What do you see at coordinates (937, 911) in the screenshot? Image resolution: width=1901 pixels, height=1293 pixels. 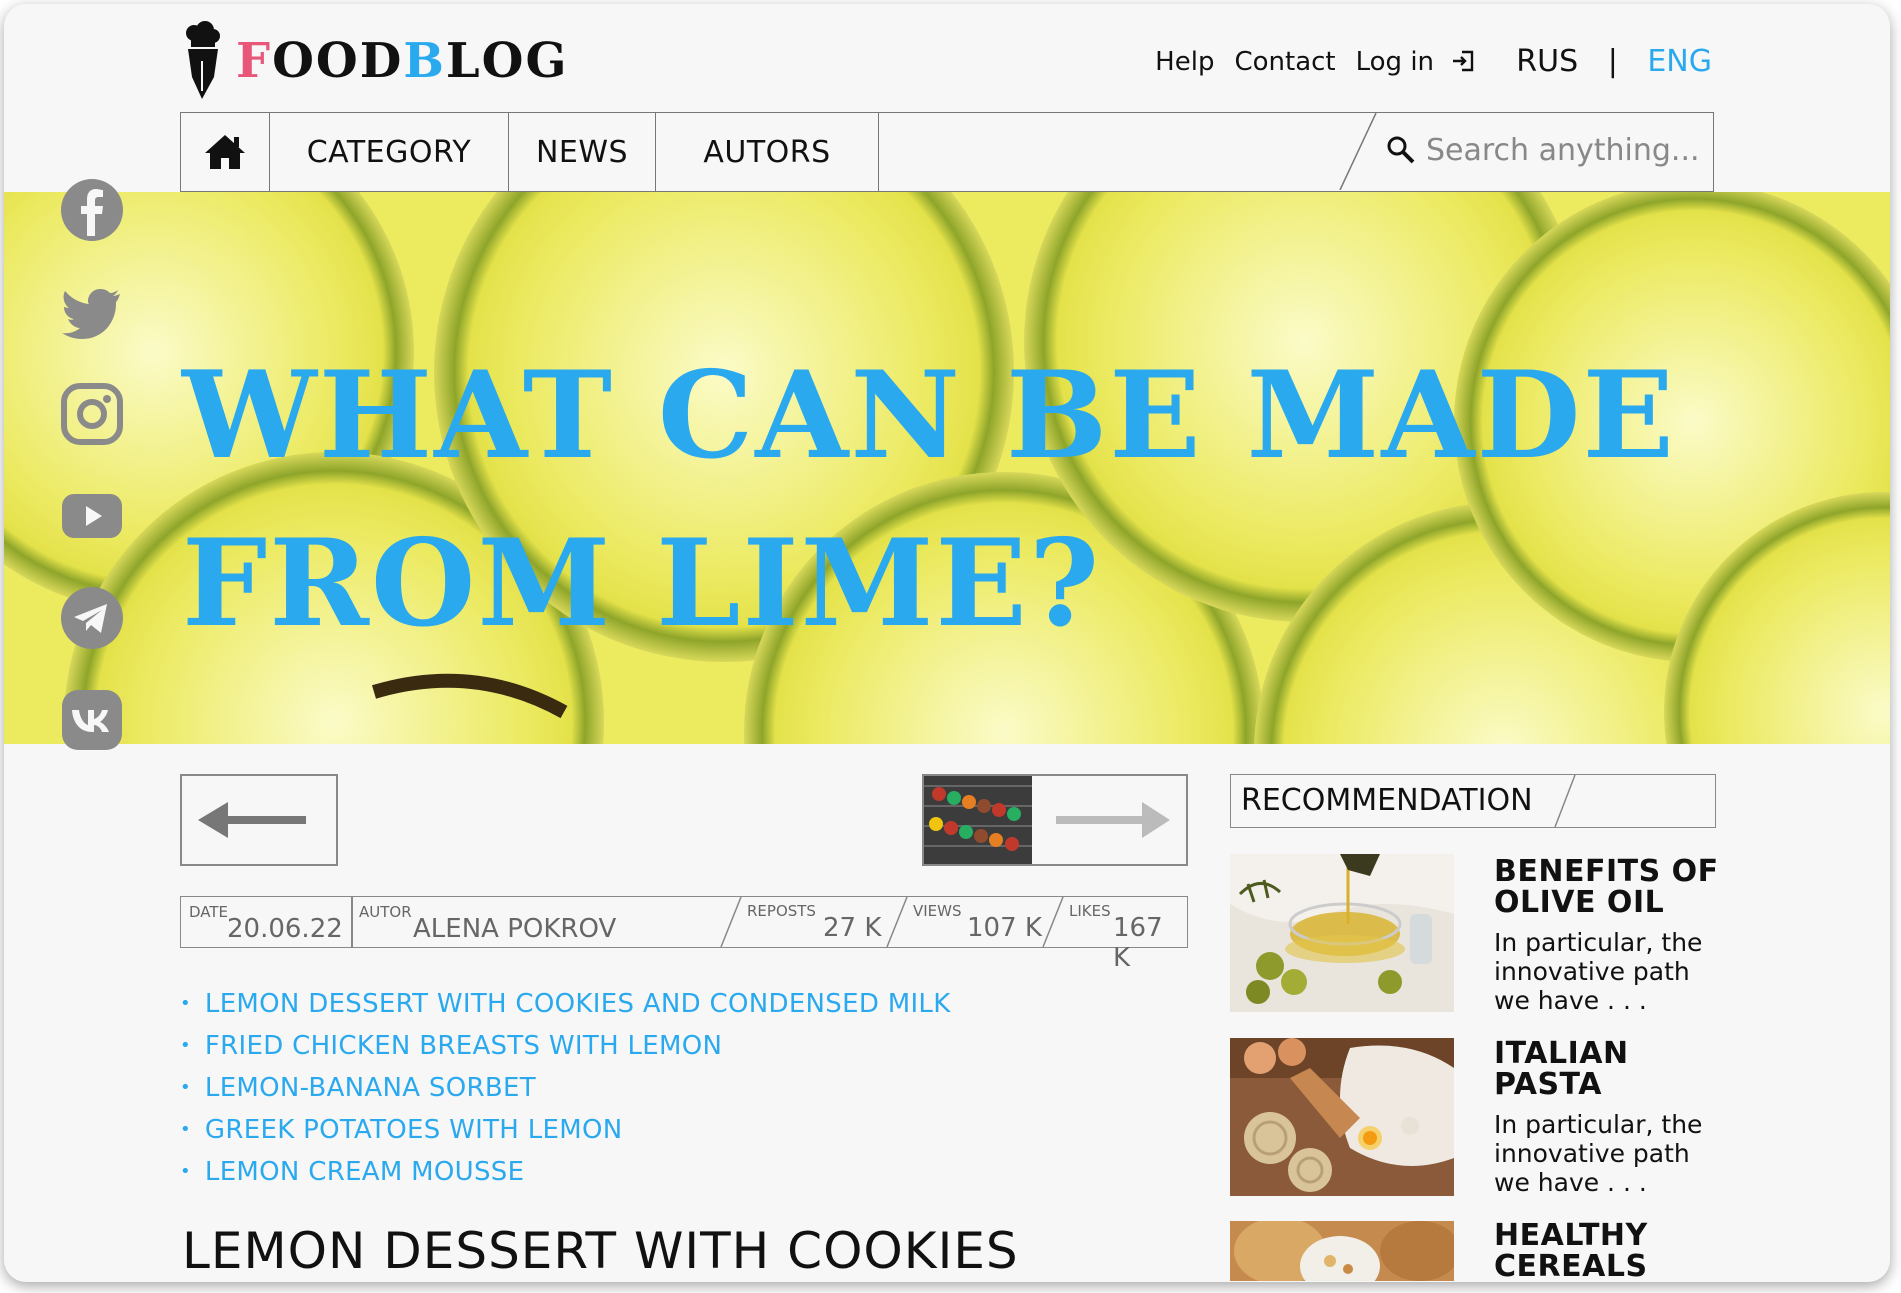 I see `views-label: VIEWS` at bounding box center [937, 911].